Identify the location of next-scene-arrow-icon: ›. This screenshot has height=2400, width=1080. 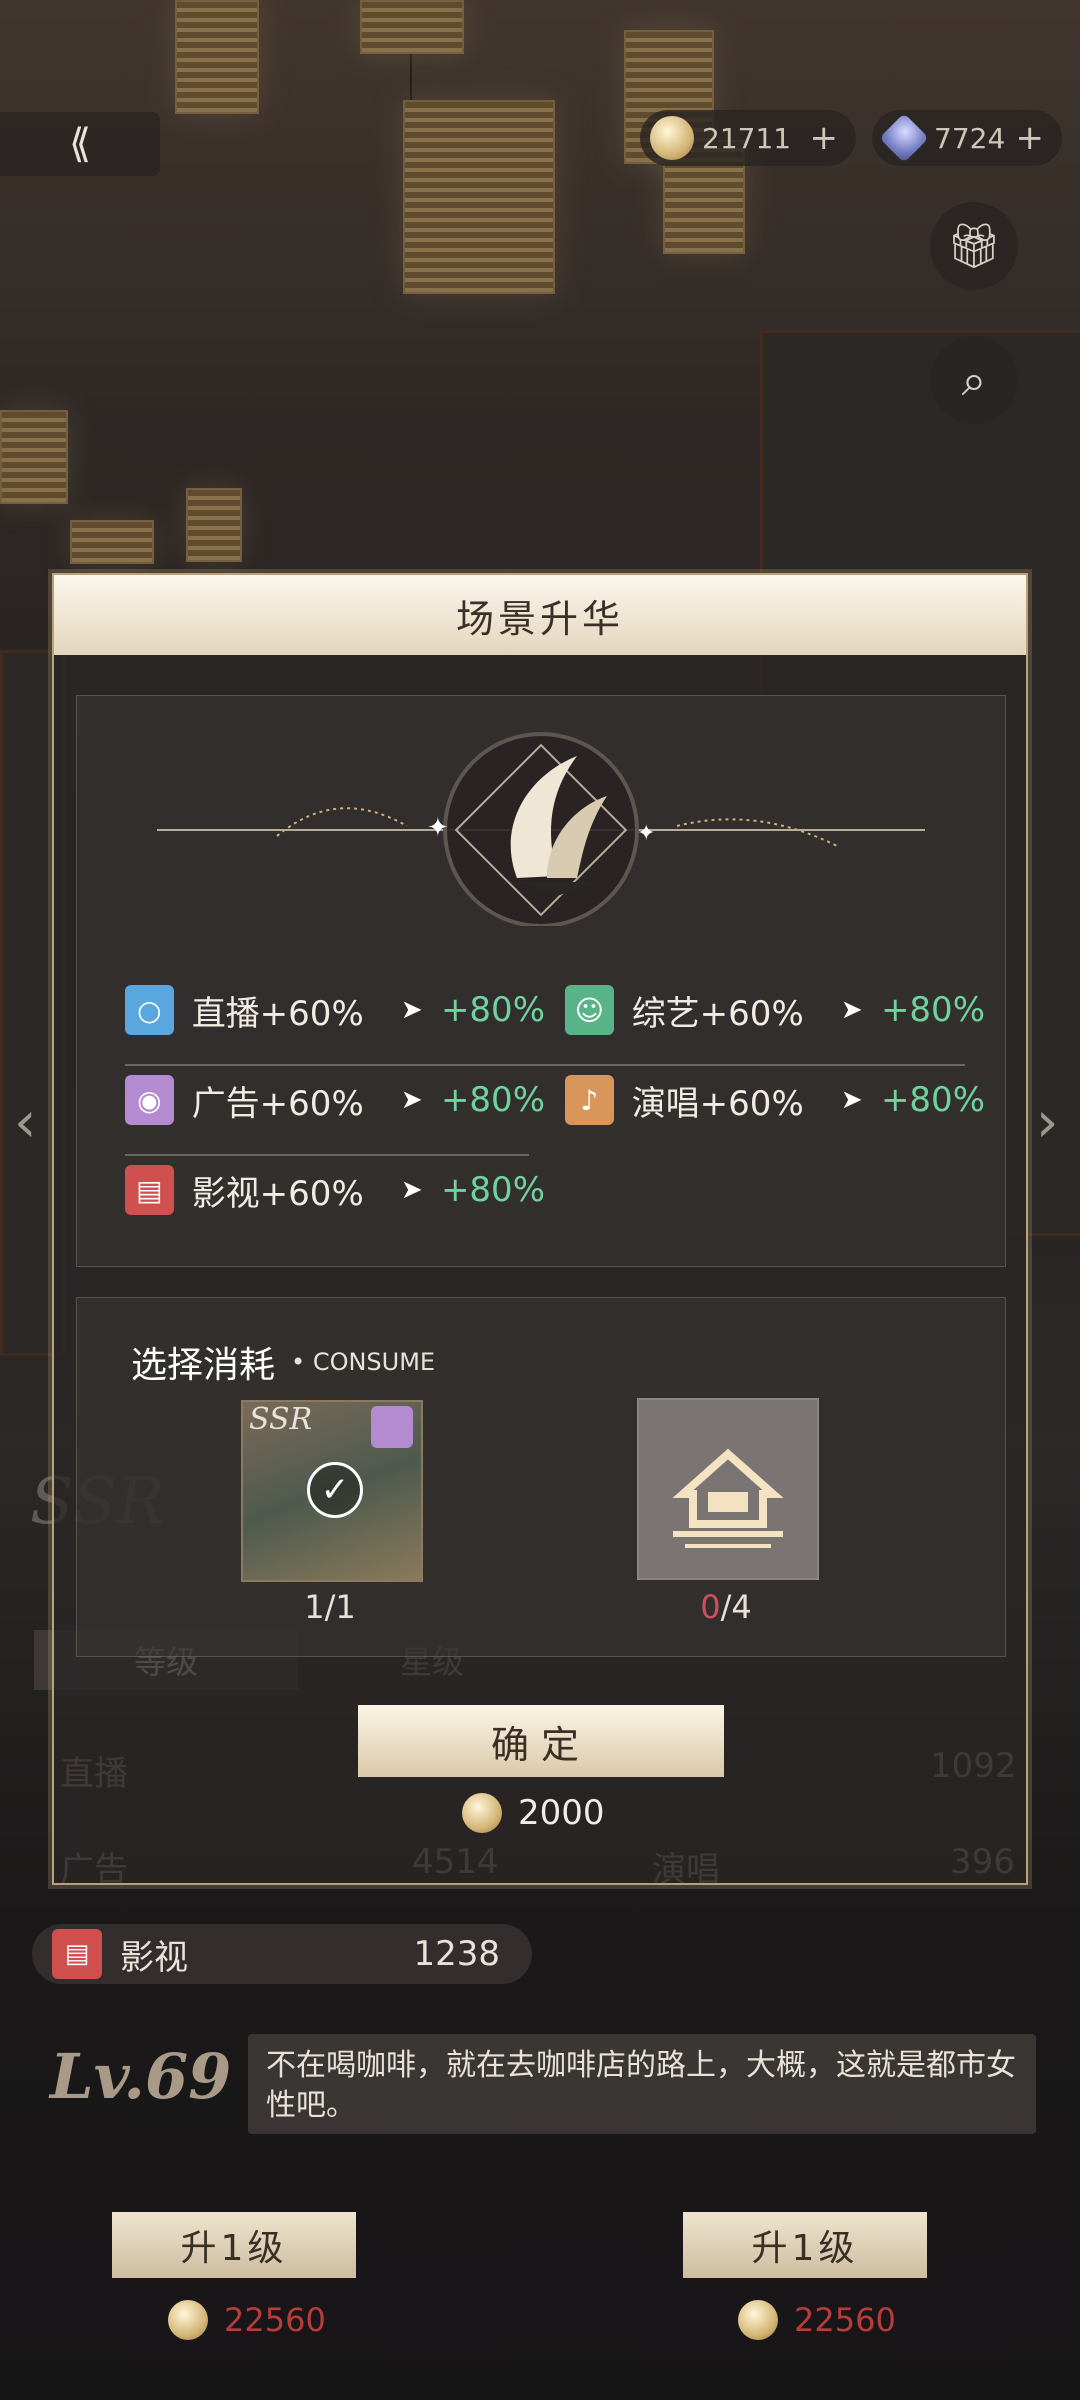
(1047, 1122).